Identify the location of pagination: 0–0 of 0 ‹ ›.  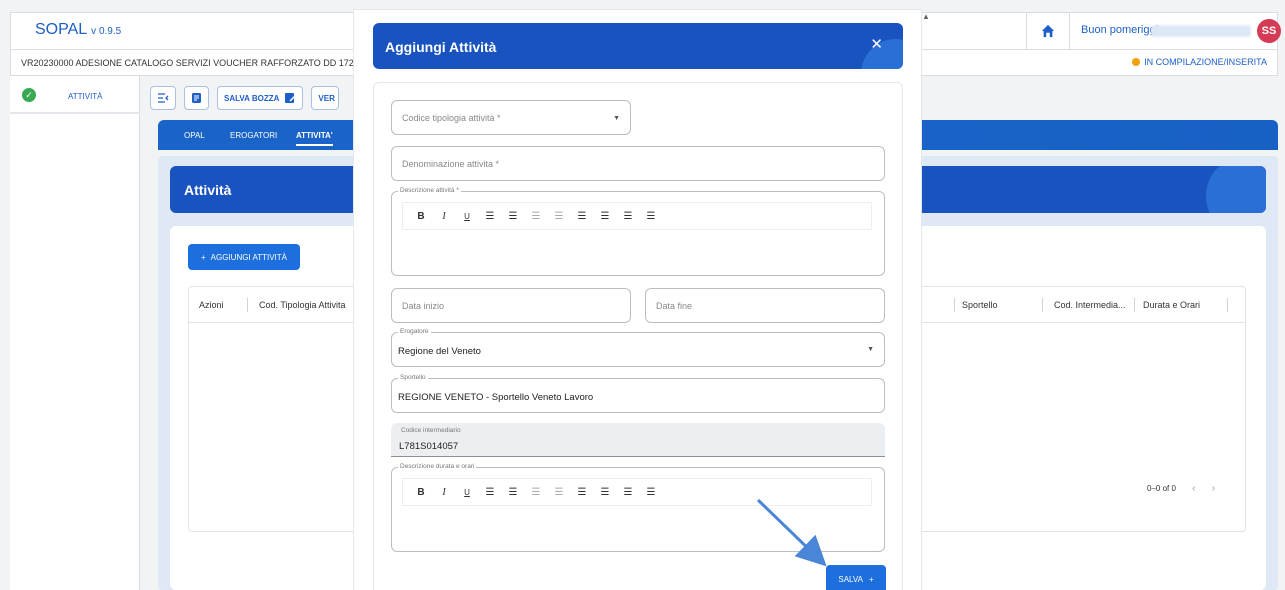
(1181, 488).